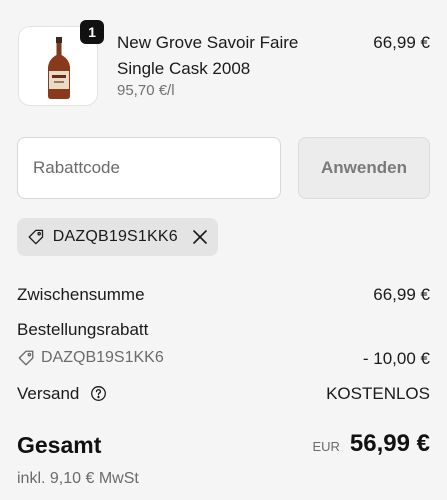 This screenshot has width=447, height=500. What do you see at coordinates (92, 32) in the screenshot?
I see `quantity-badge: 1` at bounding box center [92, 32].